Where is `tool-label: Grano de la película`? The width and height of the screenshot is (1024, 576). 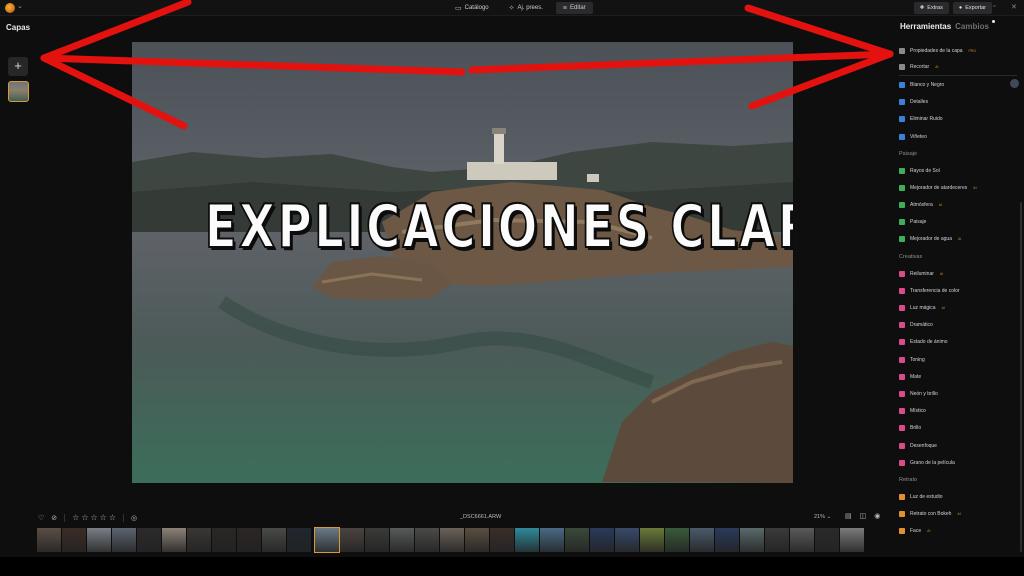 tool-label: Grano de la película is located at coordinates (932, 462).